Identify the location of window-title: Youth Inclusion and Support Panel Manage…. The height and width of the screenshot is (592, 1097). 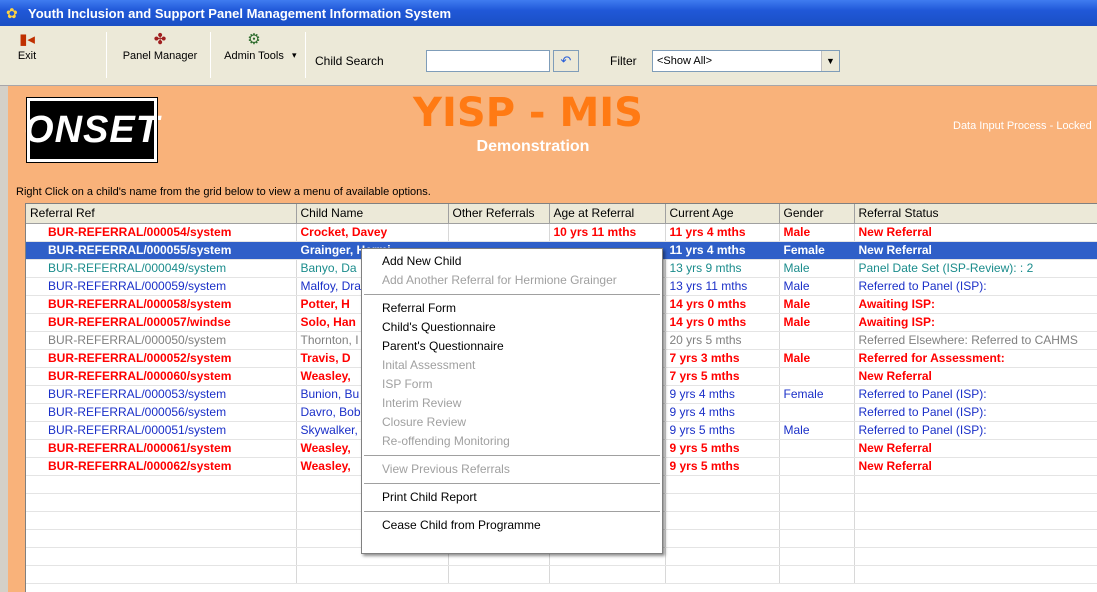
(240, 13).